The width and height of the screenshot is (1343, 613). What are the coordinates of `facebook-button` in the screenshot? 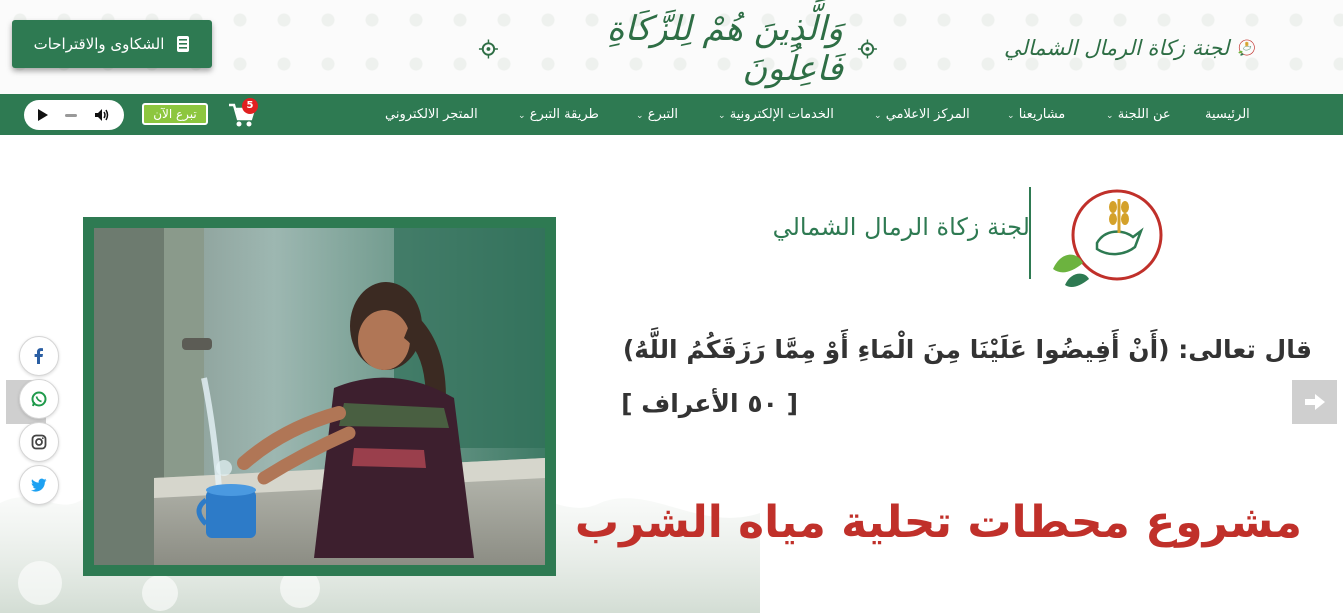 It's located at (39, 356).